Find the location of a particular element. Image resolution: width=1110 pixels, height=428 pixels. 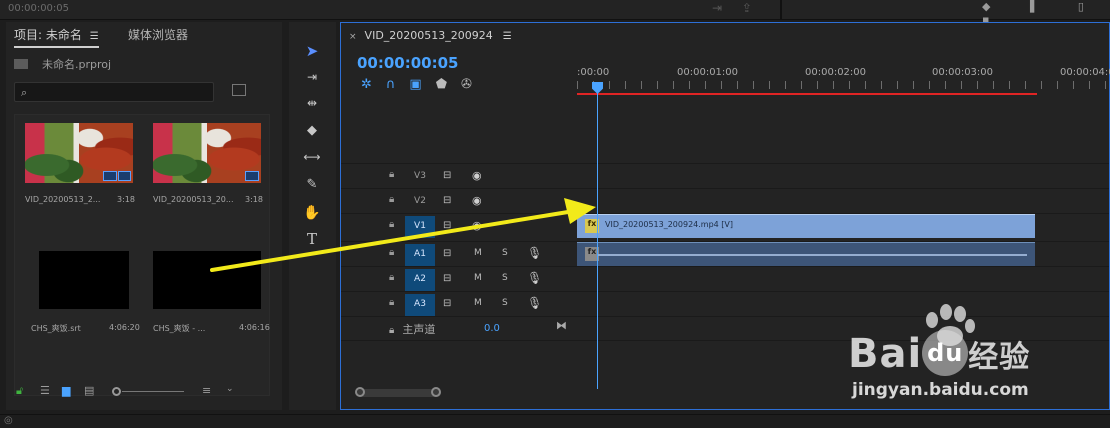

project-item: CHS_爽饭.srt 4:06:20 is located at coordinates (89, 303).